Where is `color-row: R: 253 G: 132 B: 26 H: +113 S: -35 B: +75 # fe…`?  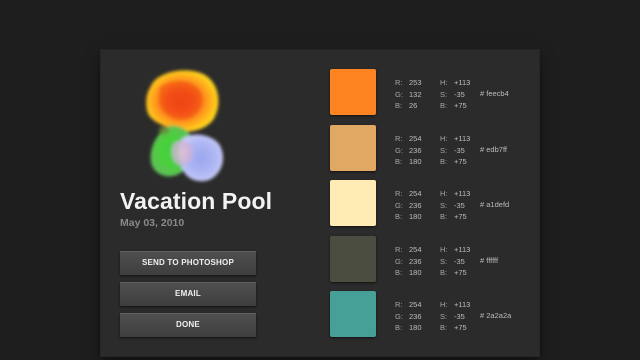 color-row: R: 253 G: 132 B: 26 H: +113 S: -35 B: +75 # fe… is located at coordinates (430, 92).